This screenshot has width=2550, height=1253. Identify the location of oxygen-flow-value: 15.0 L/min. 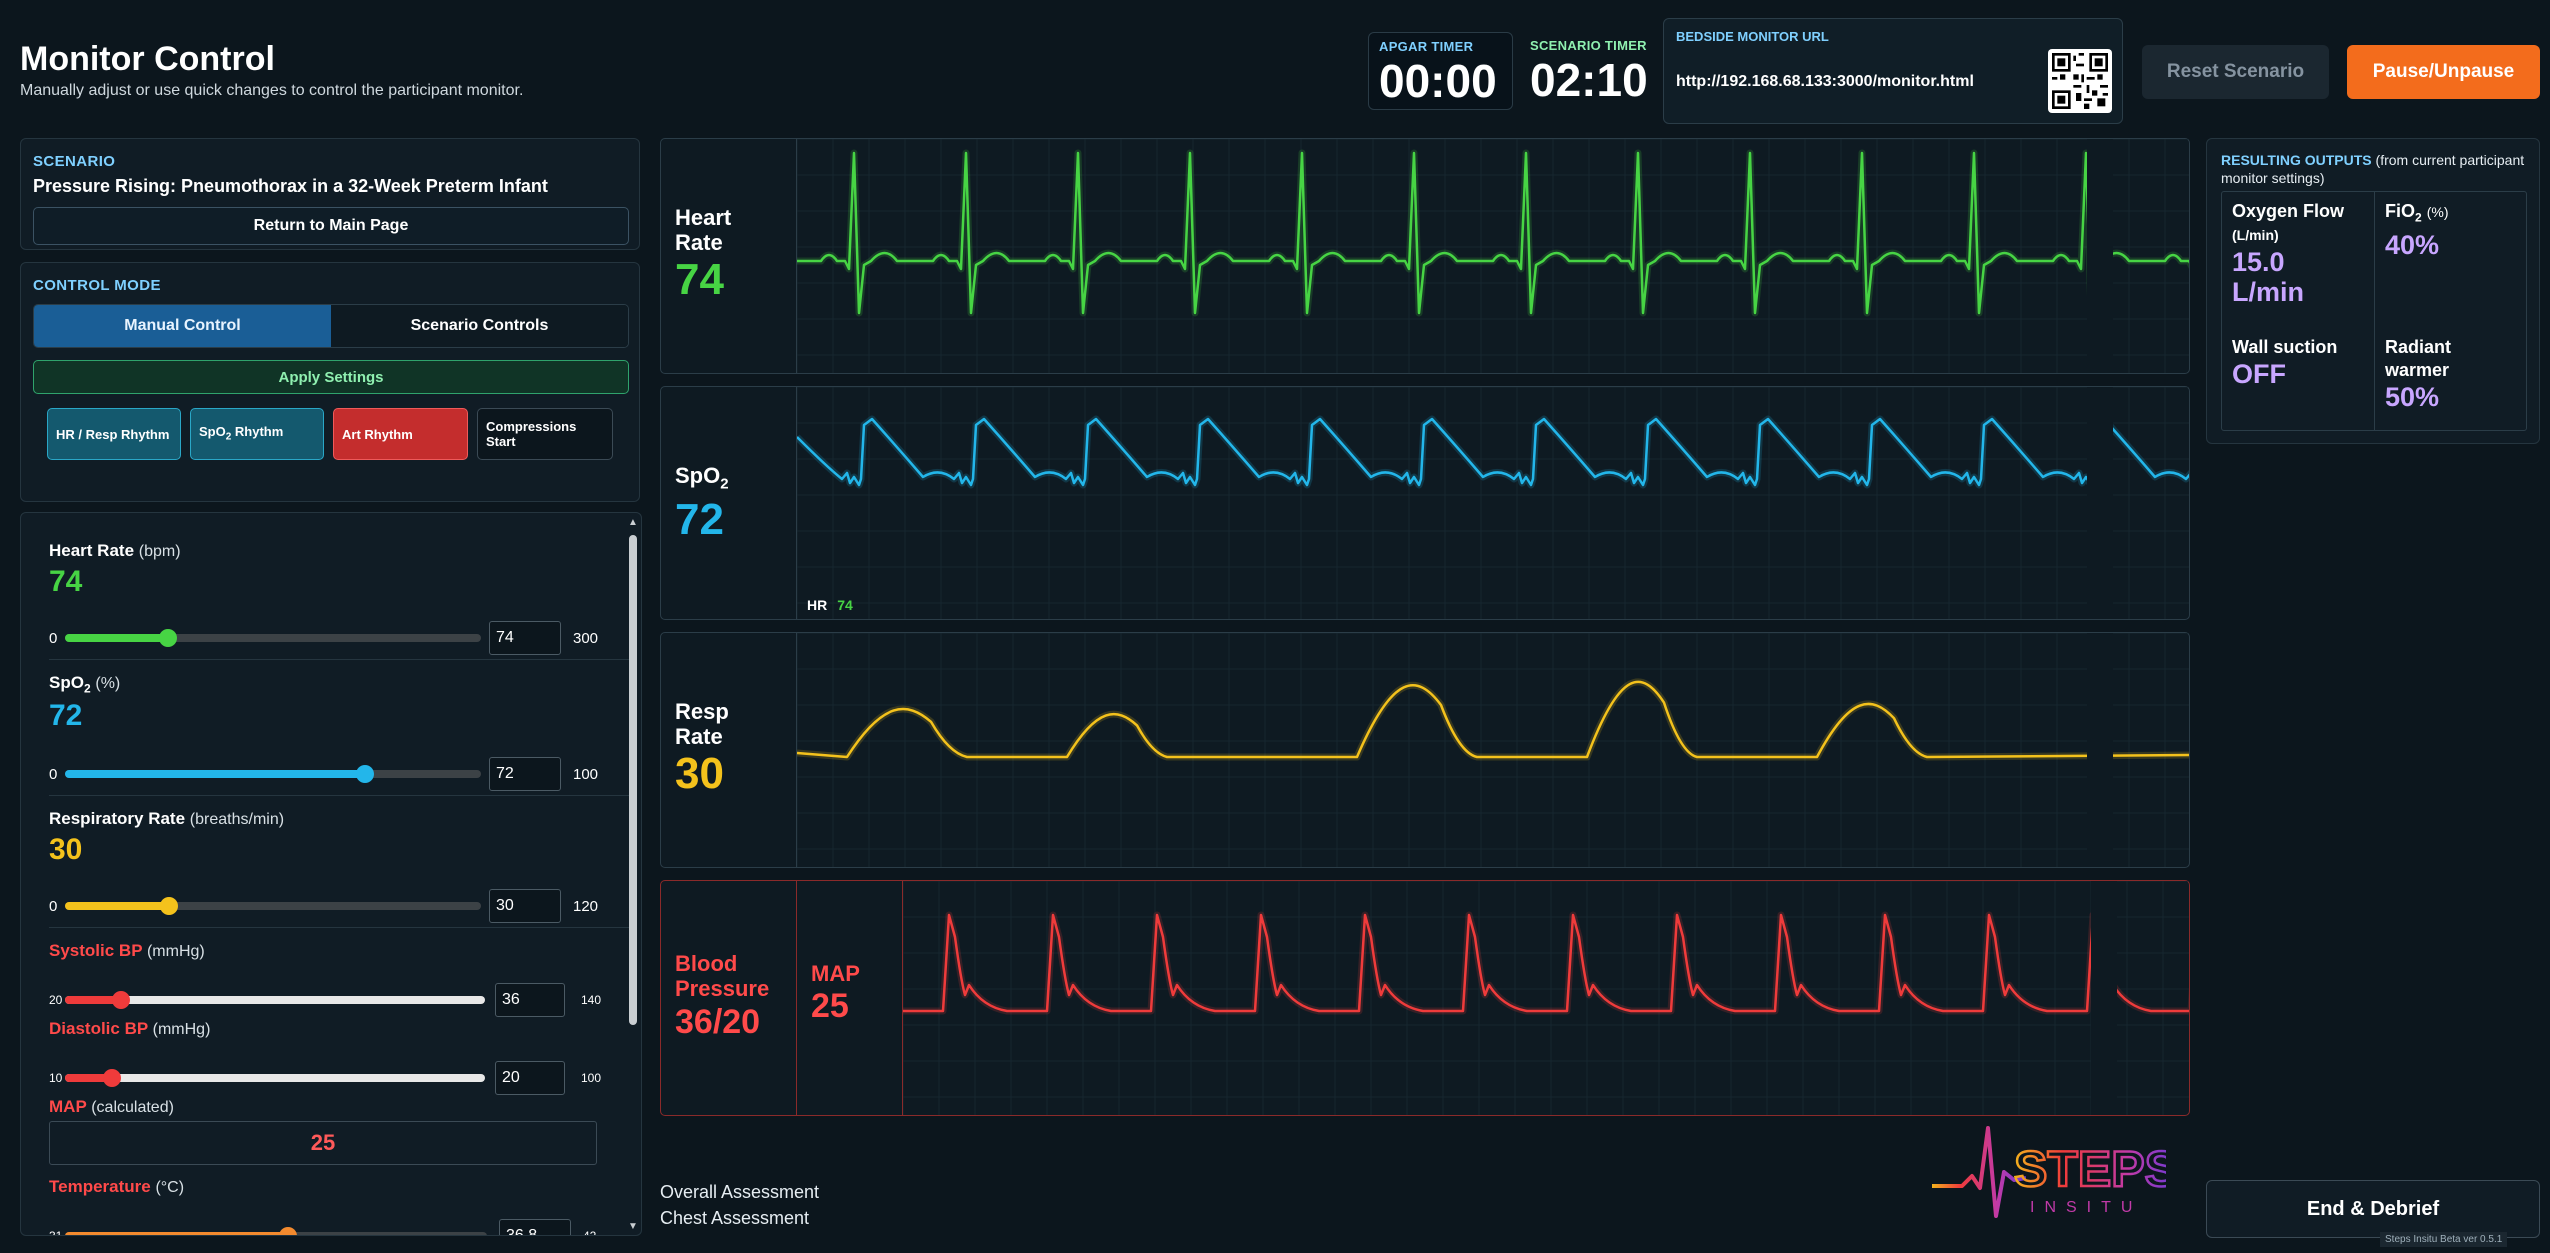
(2268, 277).